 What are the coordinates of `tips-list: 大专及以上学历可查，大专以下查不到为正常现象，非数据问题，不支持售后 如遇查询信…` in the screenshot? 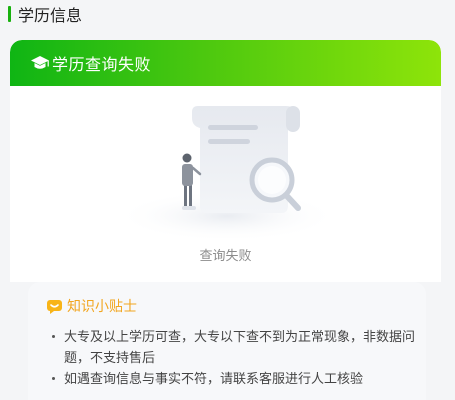 It's located at (234, 357).